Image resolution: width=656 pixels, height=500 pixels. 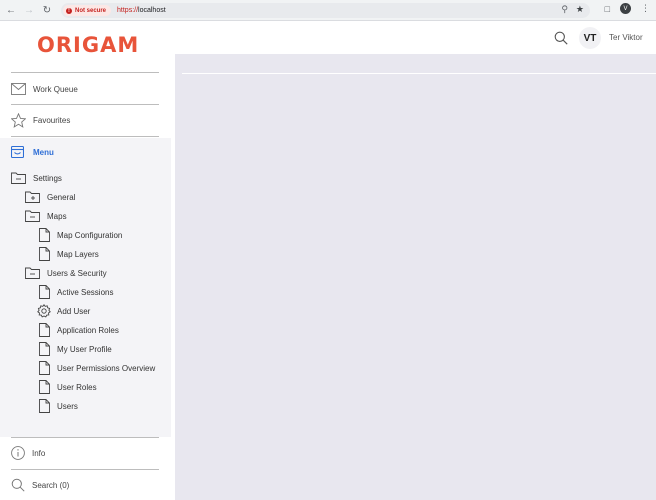 What do you see at coordinates (47, 178) in the screenshot?
I see `tree-item-label: Settings` at bounding box center [47, 178].